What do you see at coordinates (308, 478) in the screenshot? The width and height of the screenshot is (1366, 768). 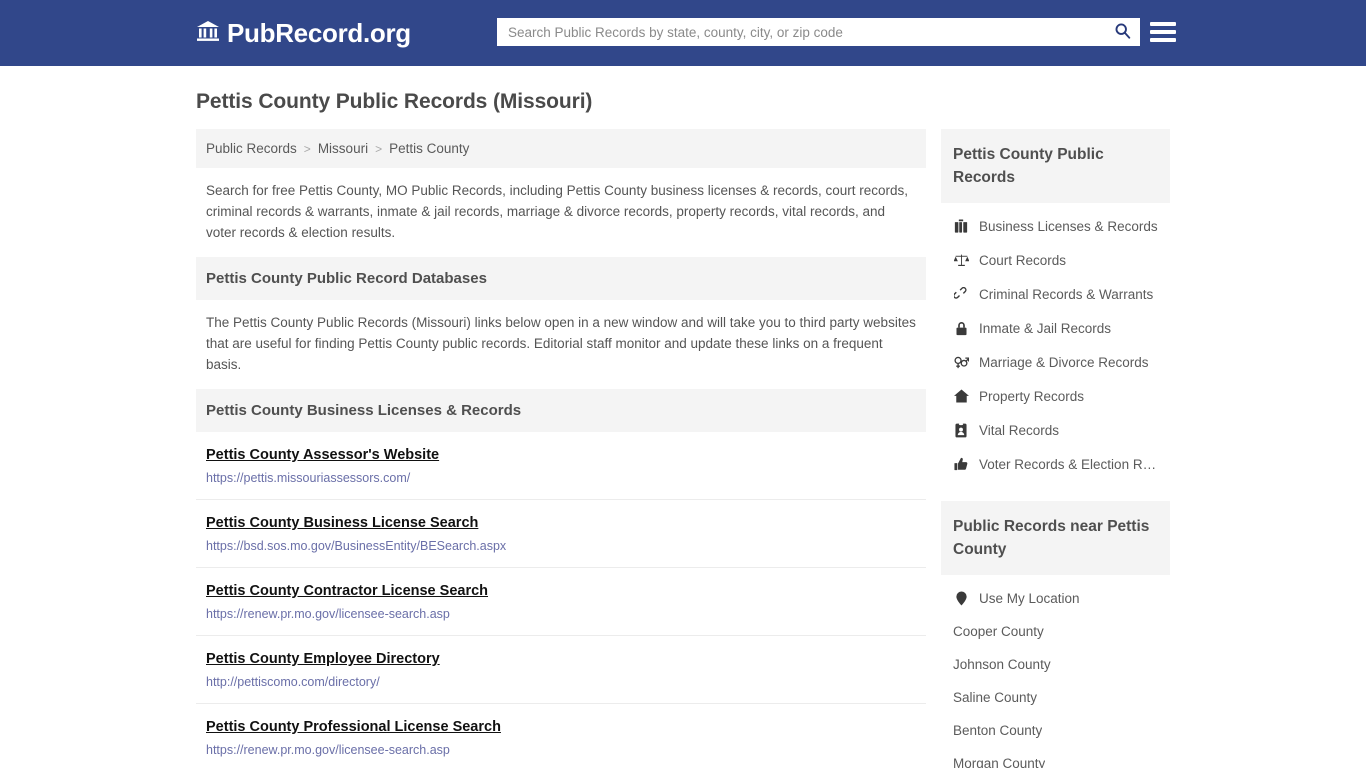 I see `record-link-url: https://pettis.missouriassessors.com/` at bounding box center [308, 478].